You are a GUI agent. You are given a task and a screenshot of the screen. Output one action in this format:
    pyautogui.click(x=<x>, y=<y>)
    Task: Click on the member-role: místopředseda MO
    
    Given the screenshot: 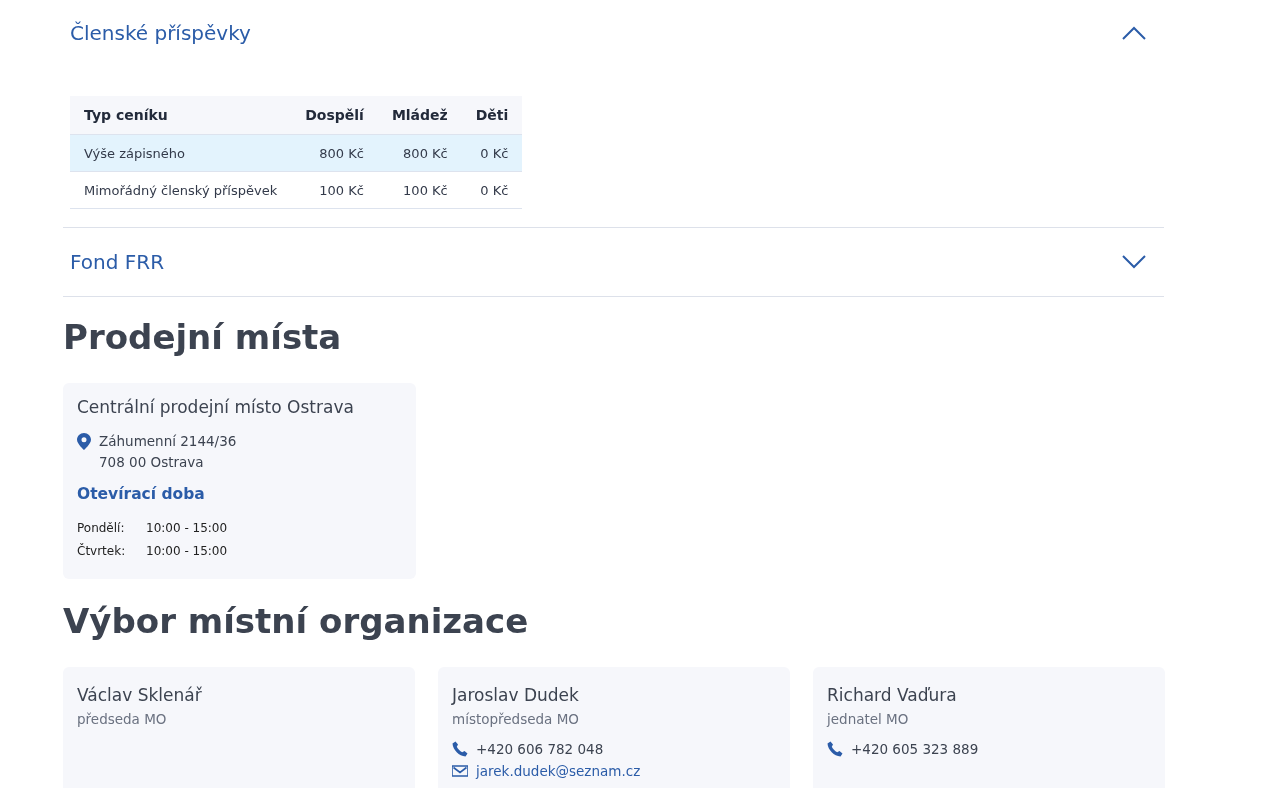 What is the action you would take?
    pyautogui.click(x=516, y=719)
    